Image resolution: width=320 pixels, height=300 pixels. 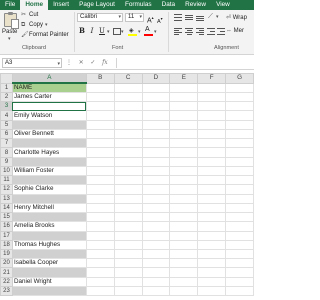 I want to click on borders-icon, so click(x=117, y=31).